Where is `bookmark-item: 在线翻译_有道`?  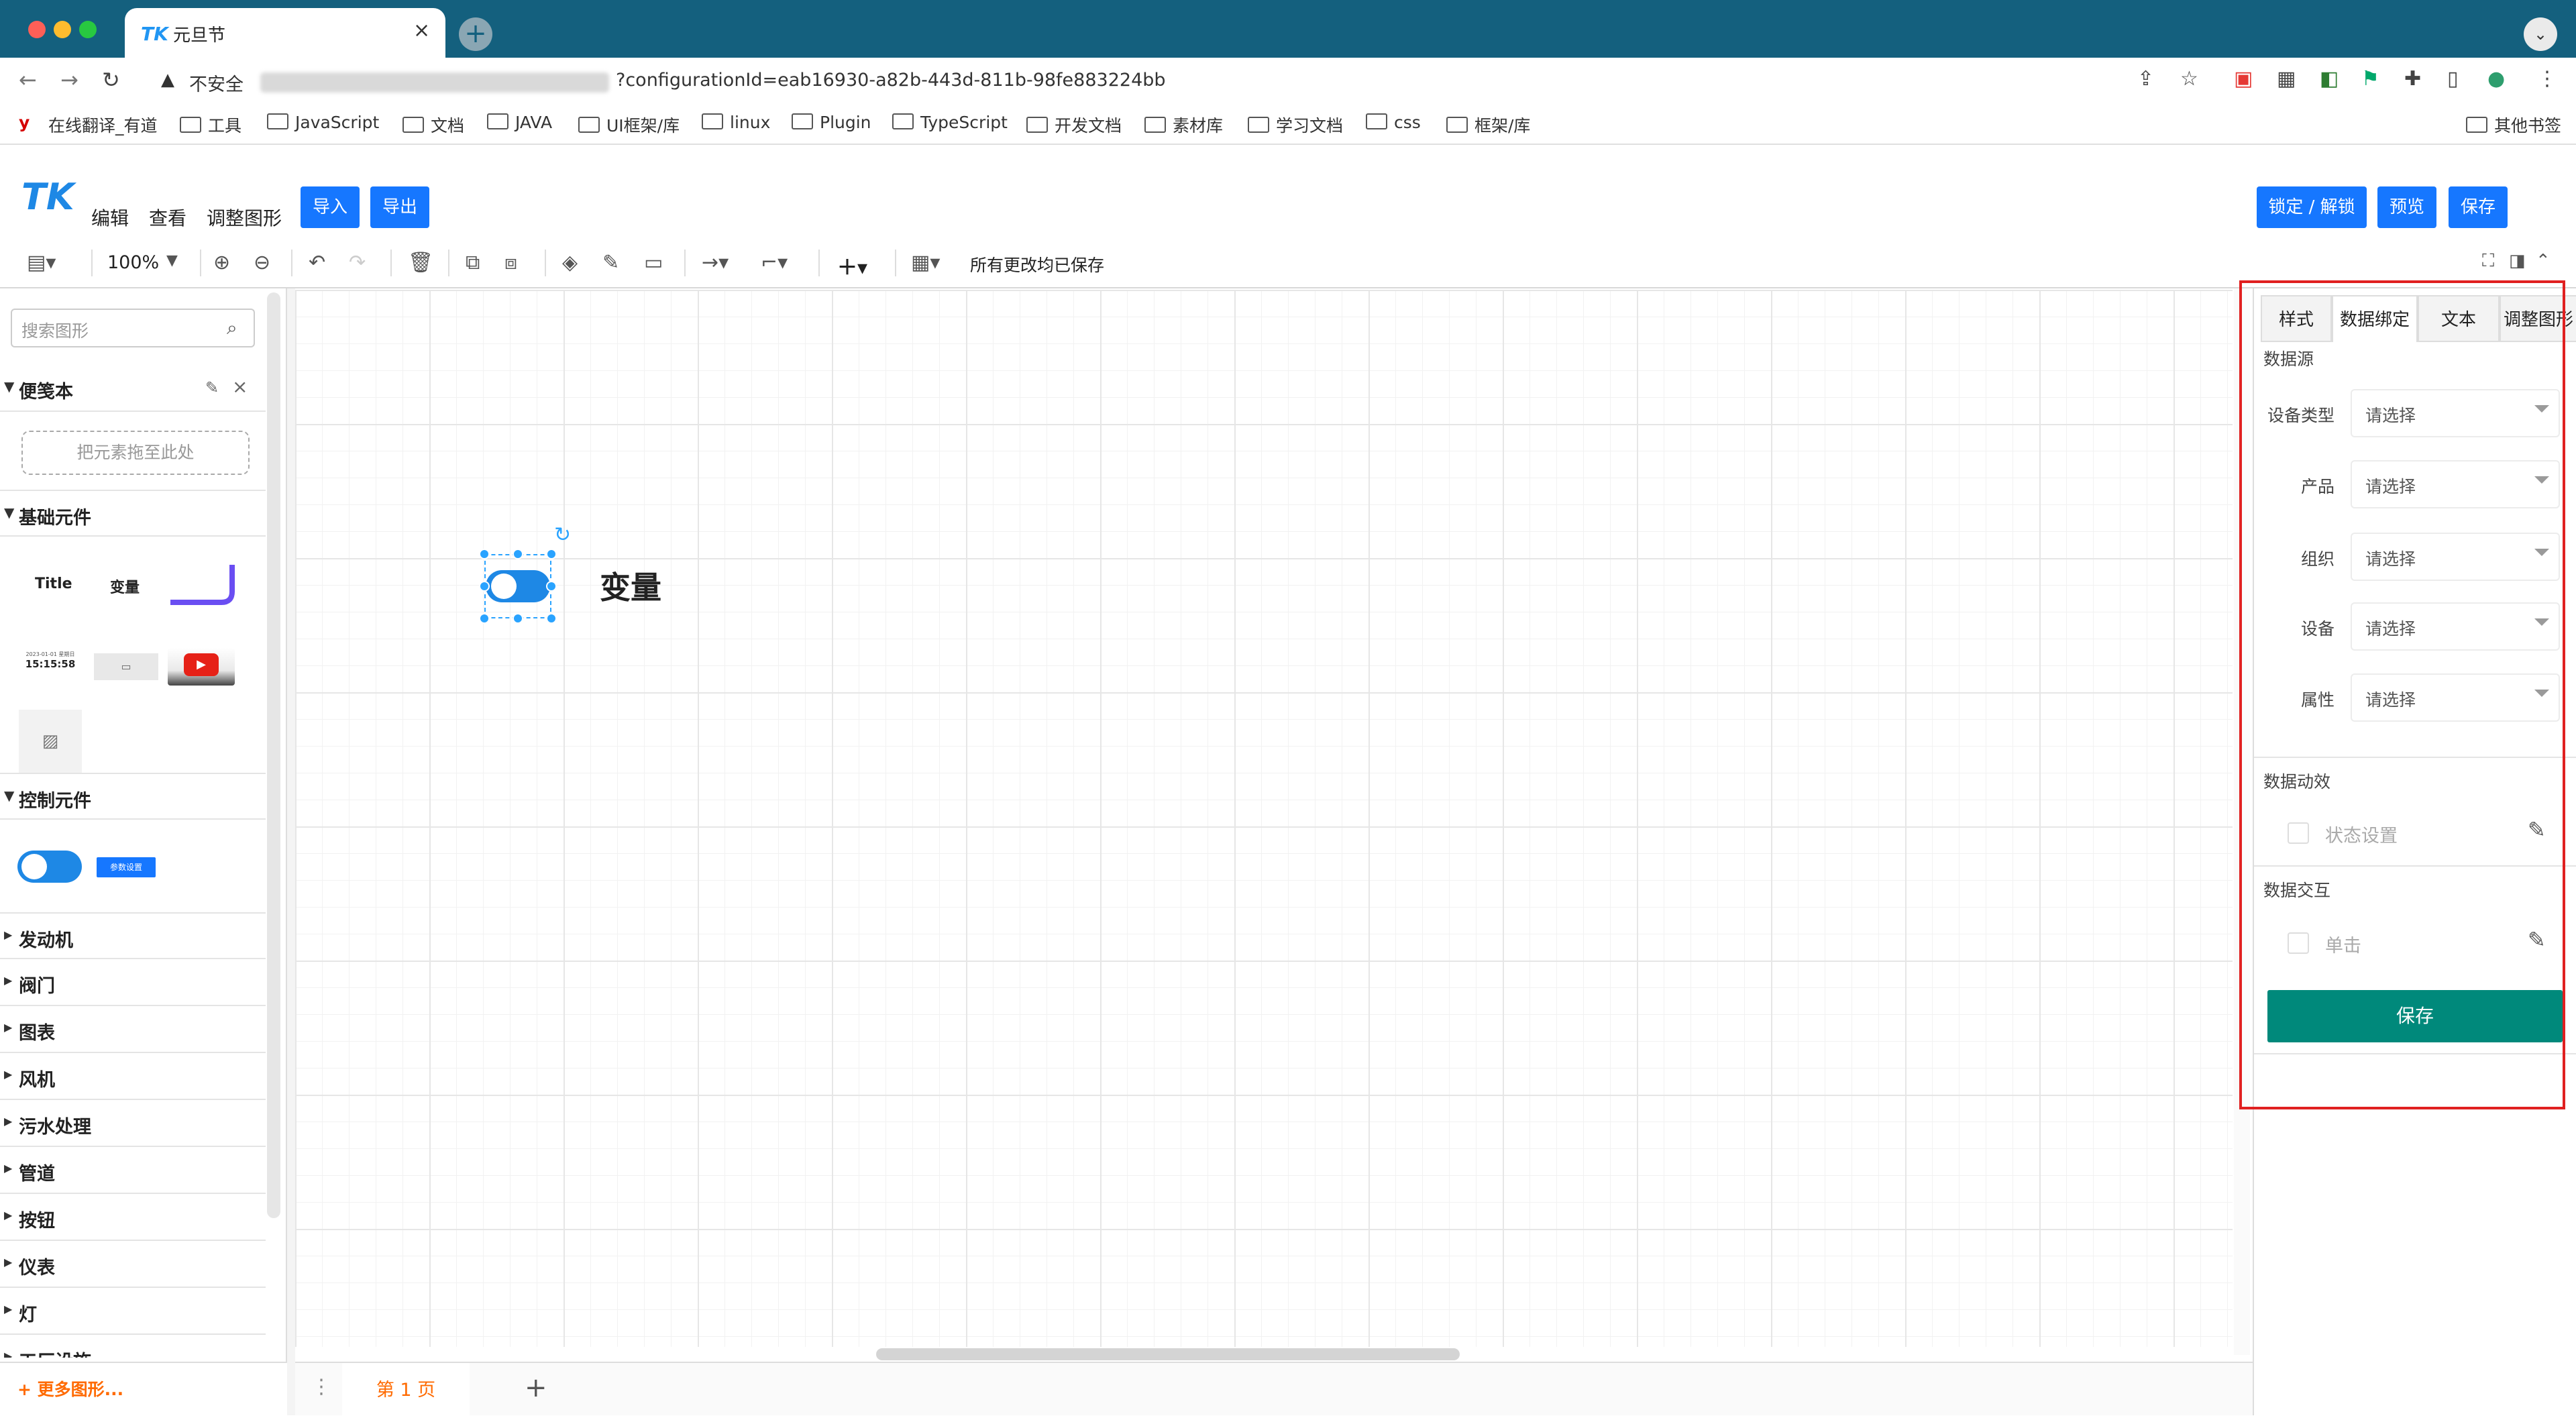 bookmark-item: 在线翻译_有道 is located at coordinates (103, 125).